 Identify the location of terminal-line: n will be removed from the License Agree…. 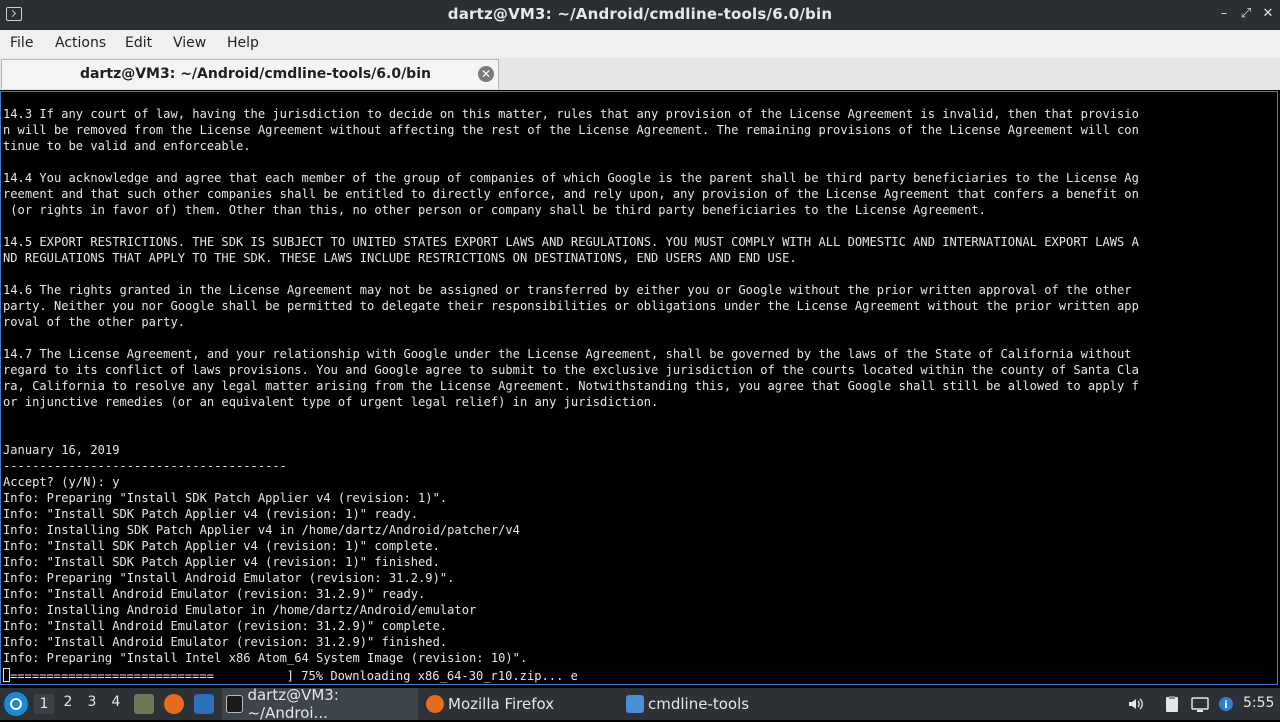
(571, 130).